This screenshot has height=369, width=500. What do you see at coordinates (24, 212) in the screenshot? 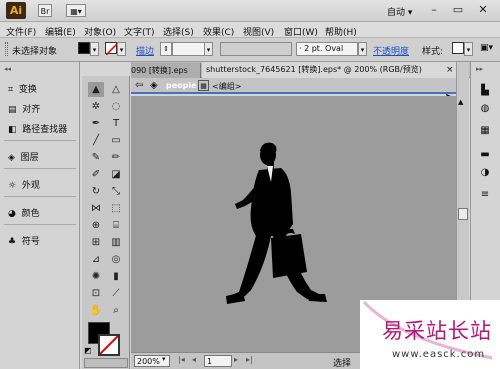
I see `panel-color: ◕ 颜色` at bounding box center [24, 212].